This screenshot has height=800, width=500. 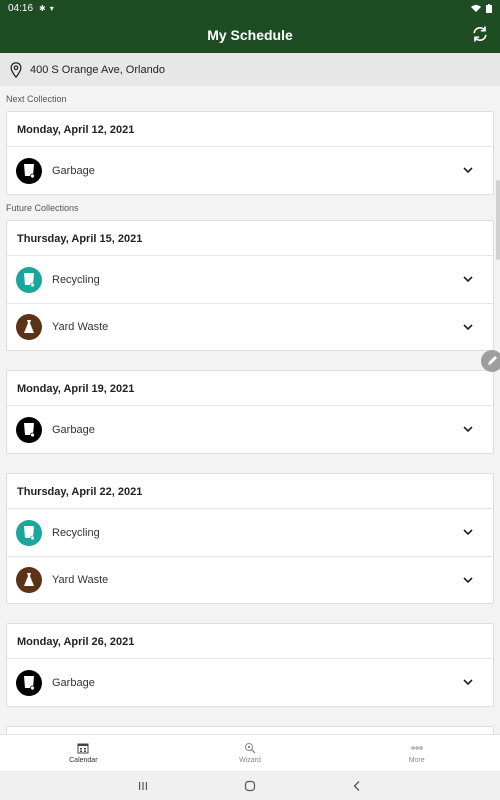 What do you see at coordinates (250, 491) in the screenshot?
I see `collection-date: Thursday, April 22, 2021` at bounding box center [250, 491].